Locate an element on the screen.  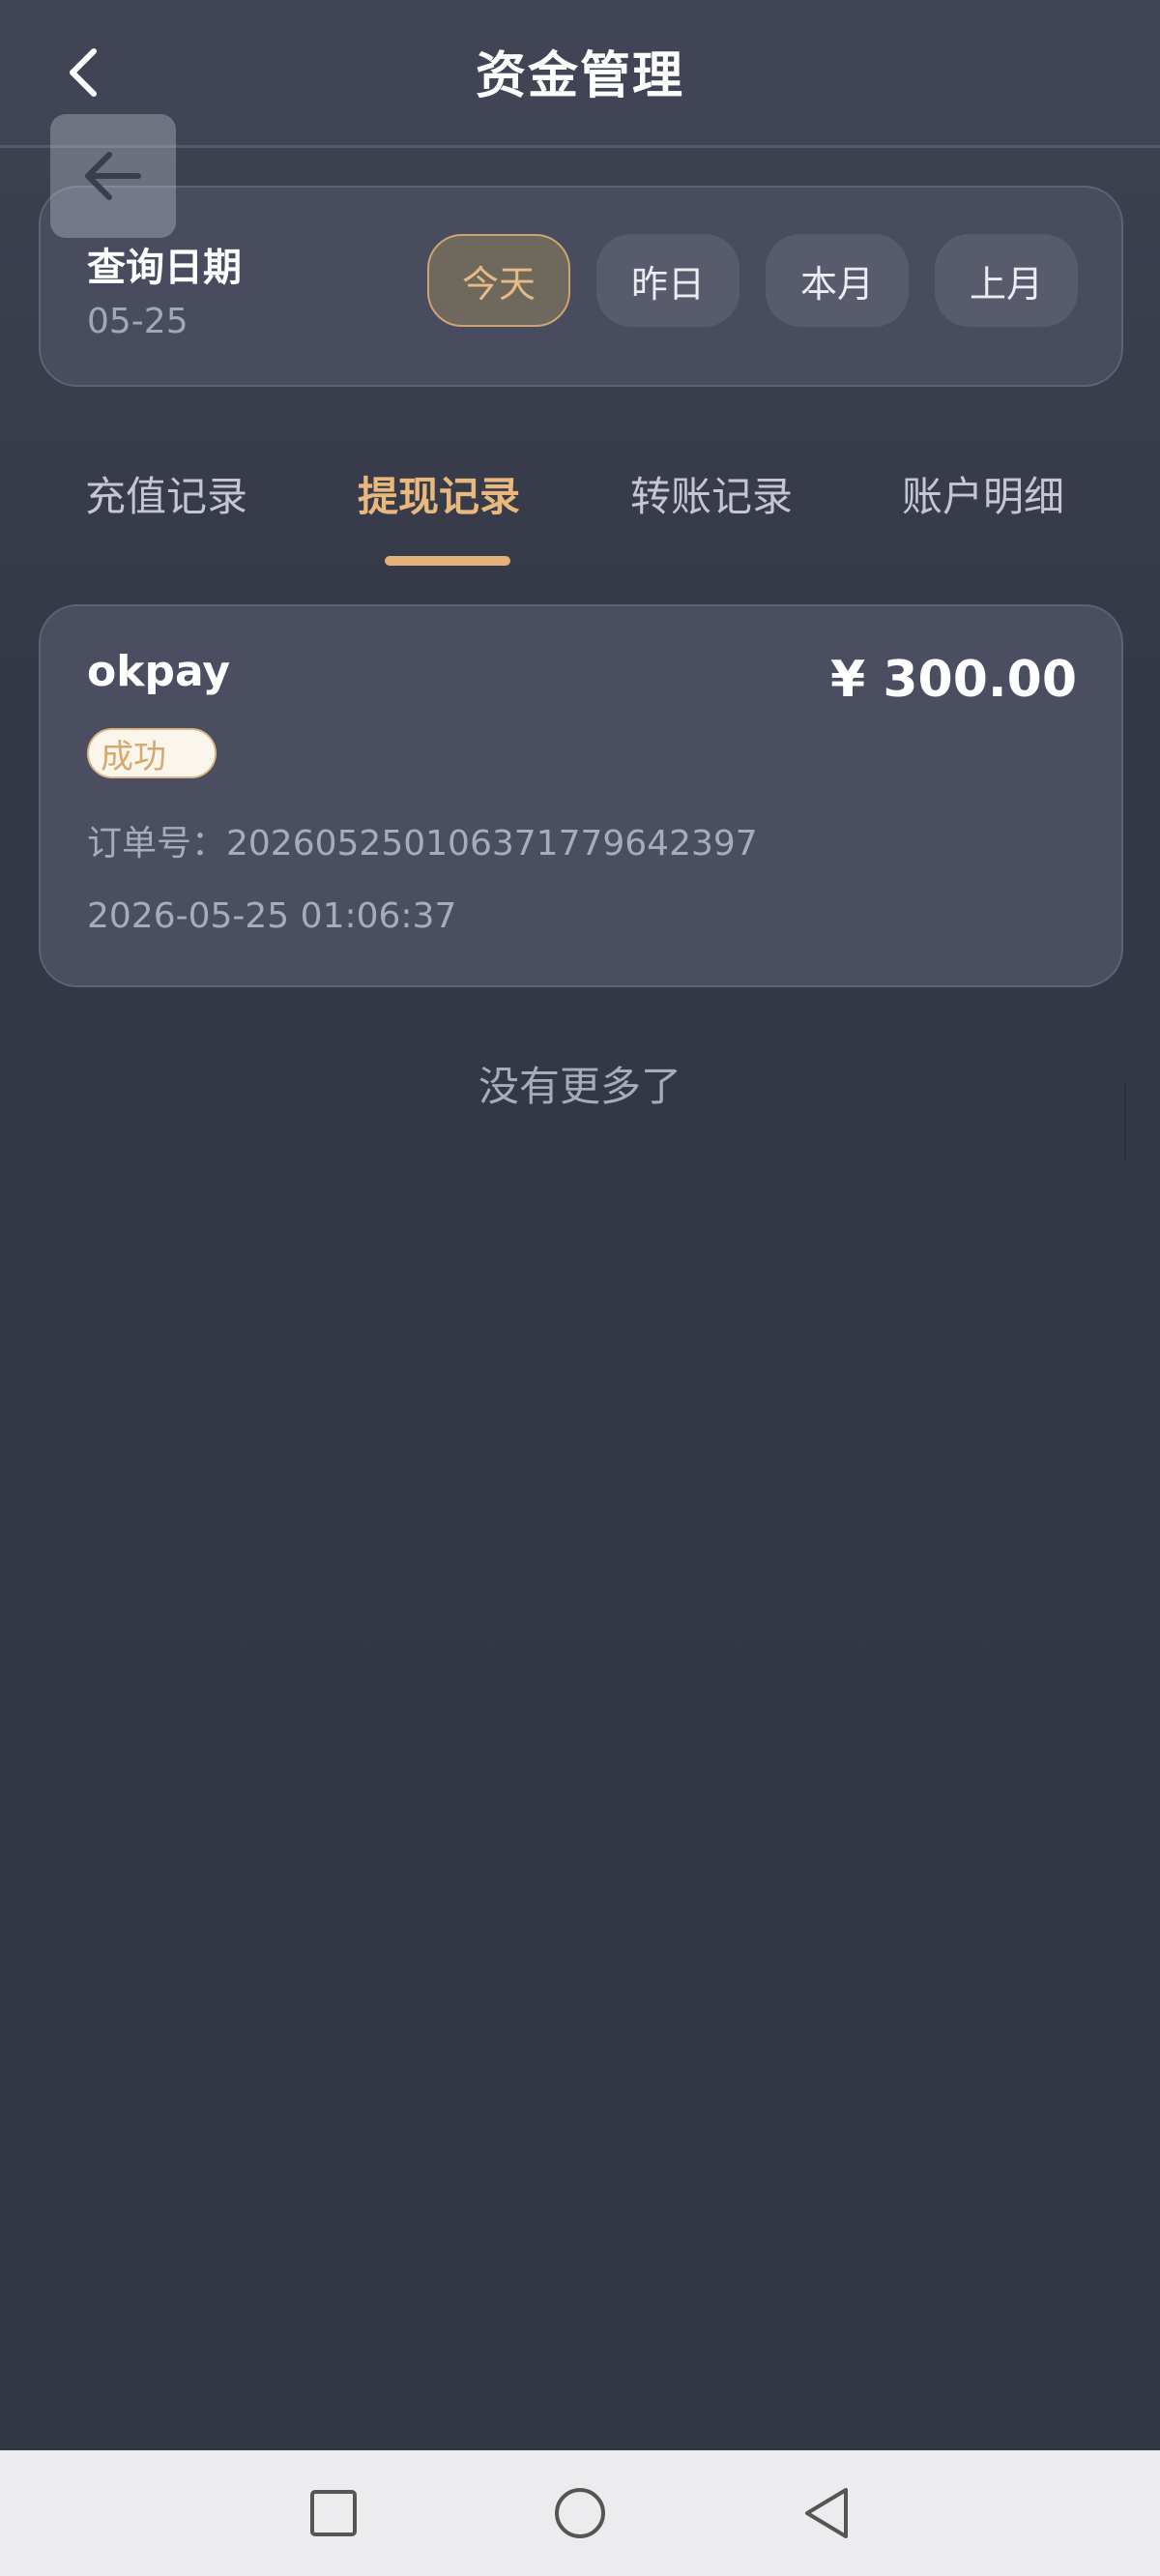
recent-apps-button is located at coordinates (333, 2513).